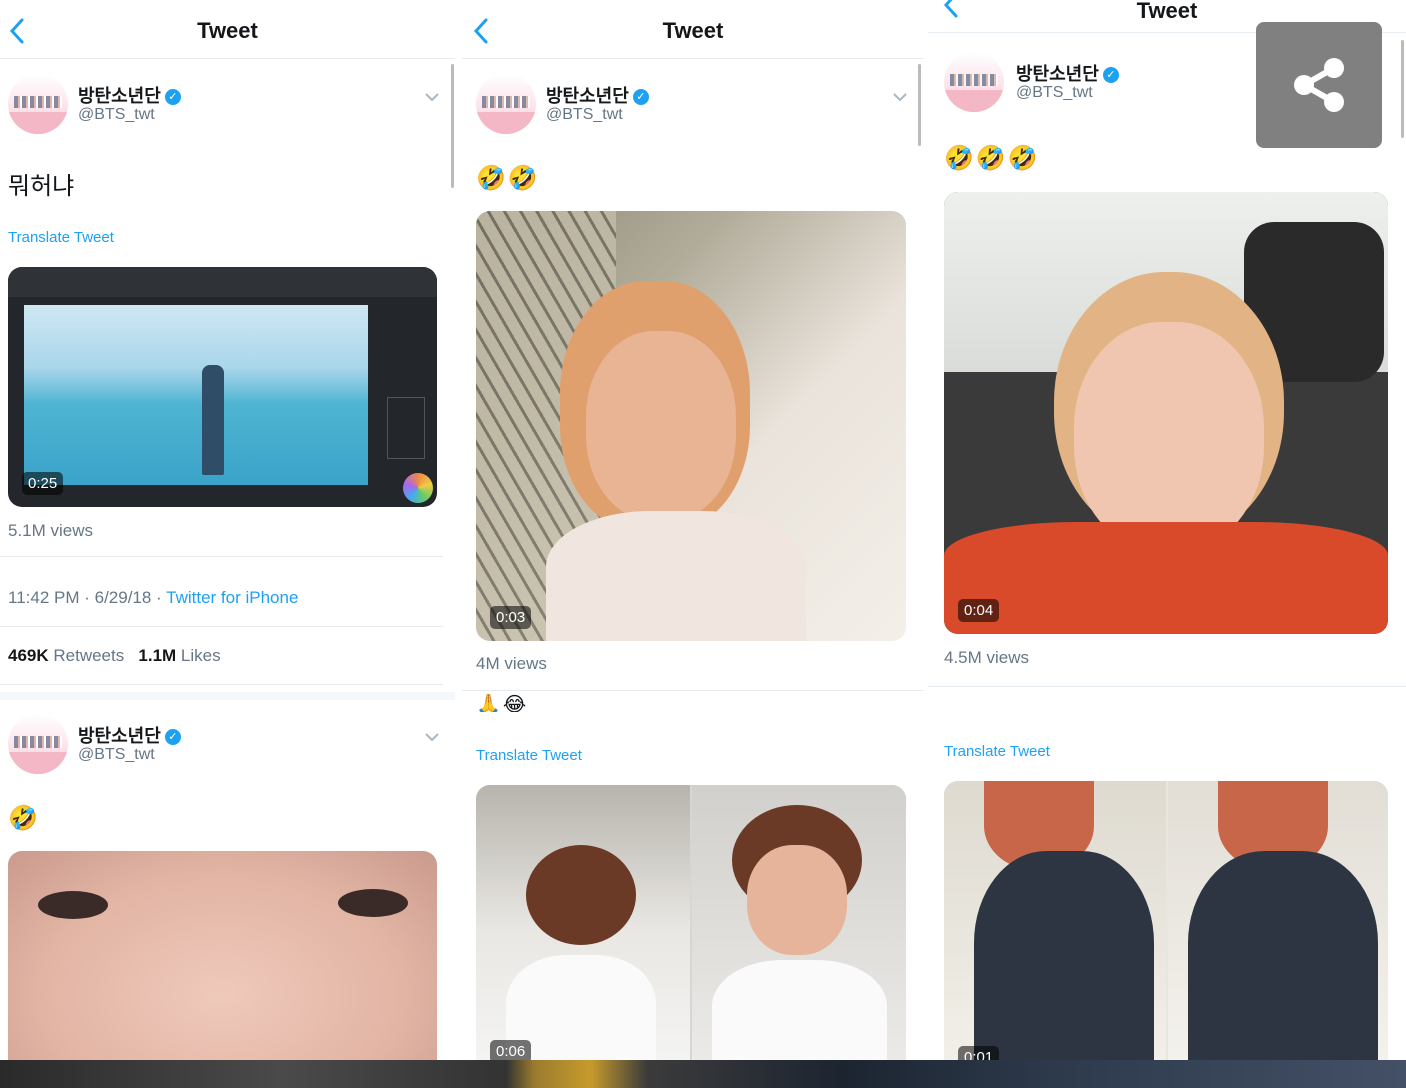 The image size is (1406, 1088). I want to click on red-shirt, so click(1166, 578).